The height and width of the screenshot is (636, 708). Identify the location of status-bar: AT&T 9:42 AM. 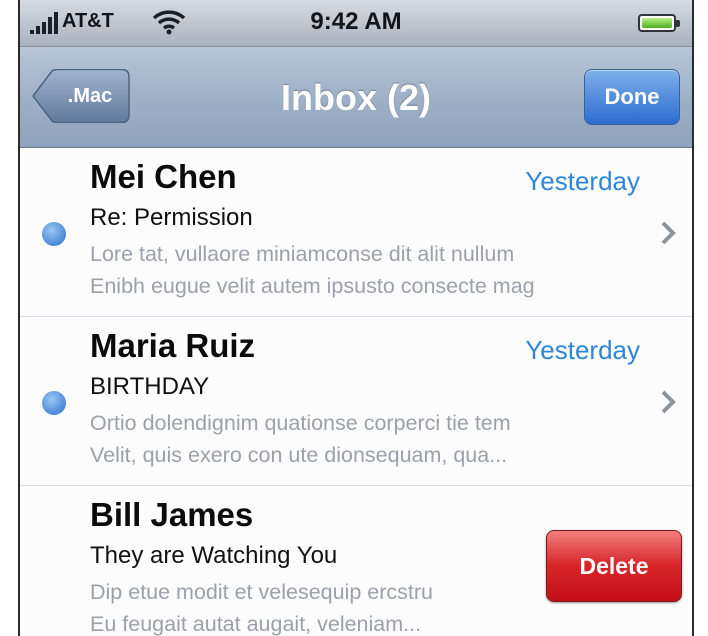
(356, 23).